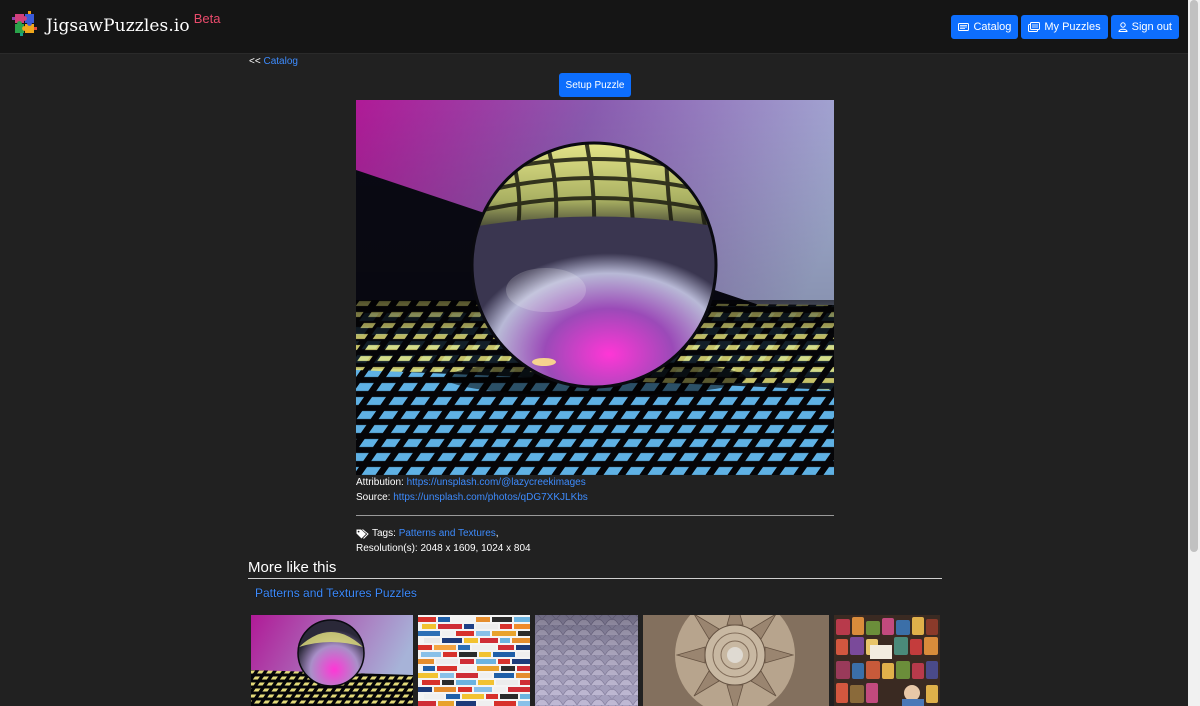 The width and height of the screenshot is (1200, 706). I want to click on crystal-ball-thumb-image, so click(332, 660).